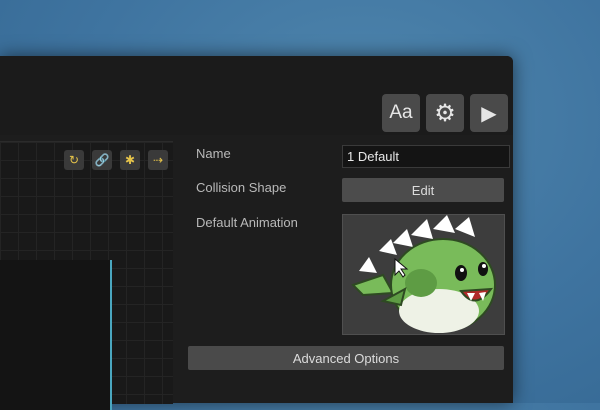 The width and height of the screenshot is (600, 410). I want to click on edit-collision-button: Edit, so click(423, 190).